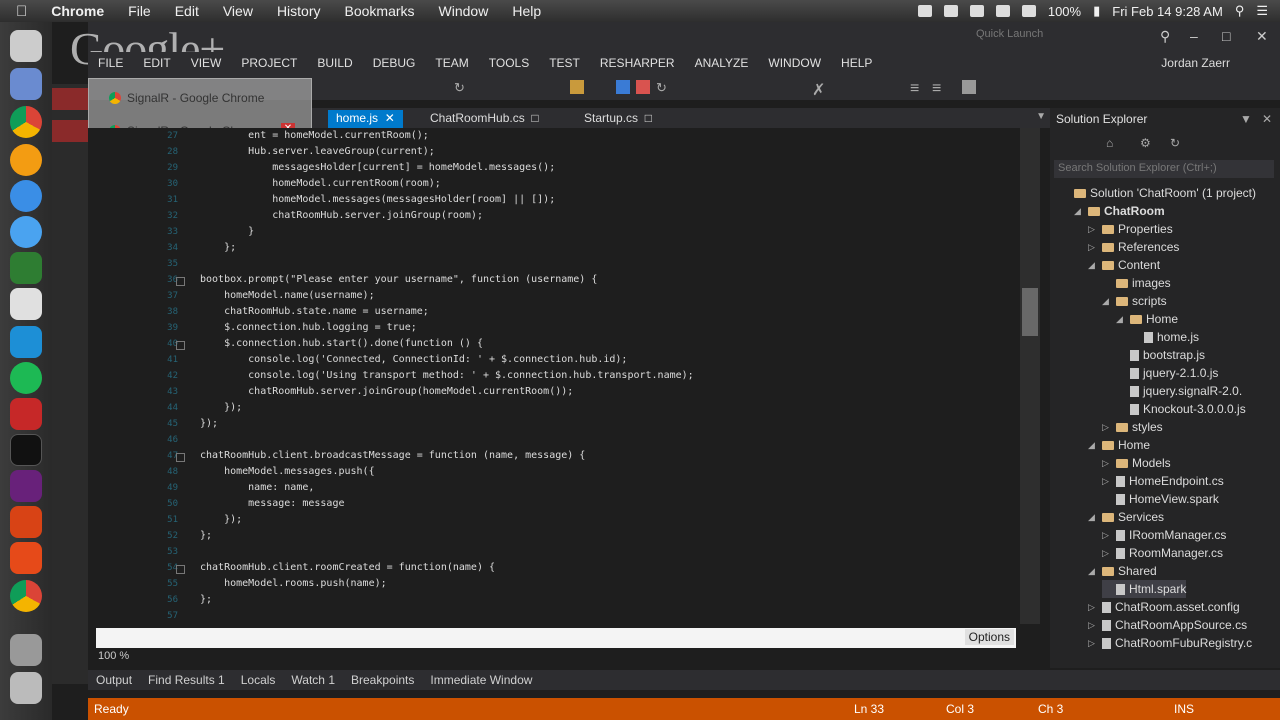  What do you see at coordinates (623, 87) in the screenshot?
I see `pause-icon` at bounding box center [623, 87].